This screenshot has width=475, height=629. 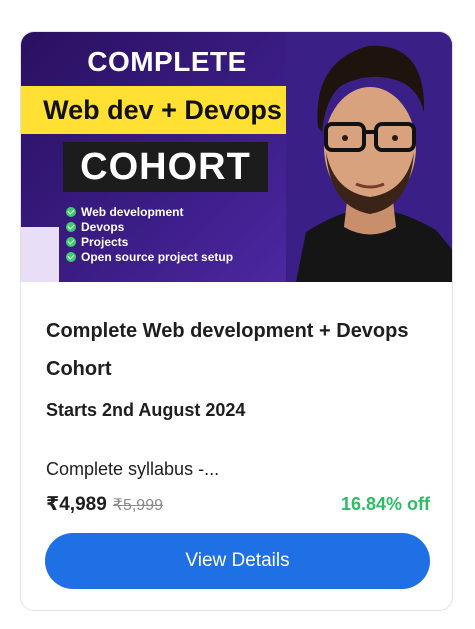 I want to click on course-start-date: Starts 2nd August 2024, so click(x=146, y=410).